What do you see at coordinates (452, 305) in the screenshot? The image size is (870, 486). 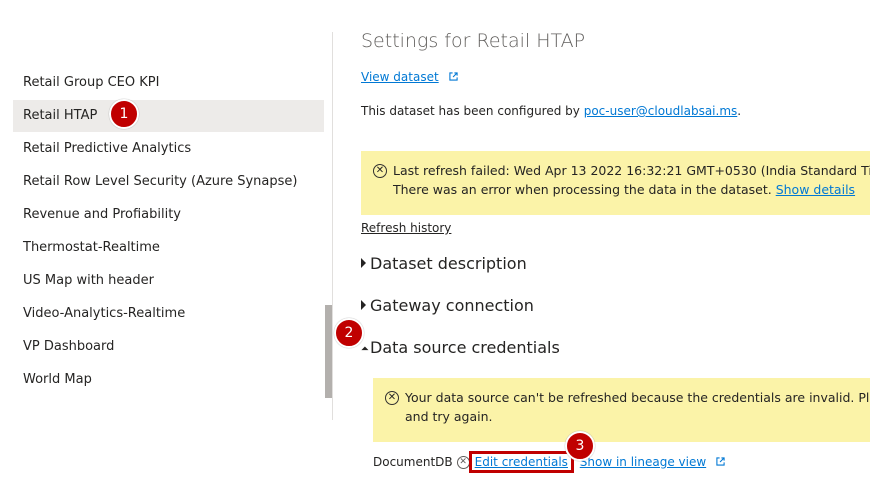 I see `gateway-connection-label: Gateway connection` at bounding box center [452, 305].